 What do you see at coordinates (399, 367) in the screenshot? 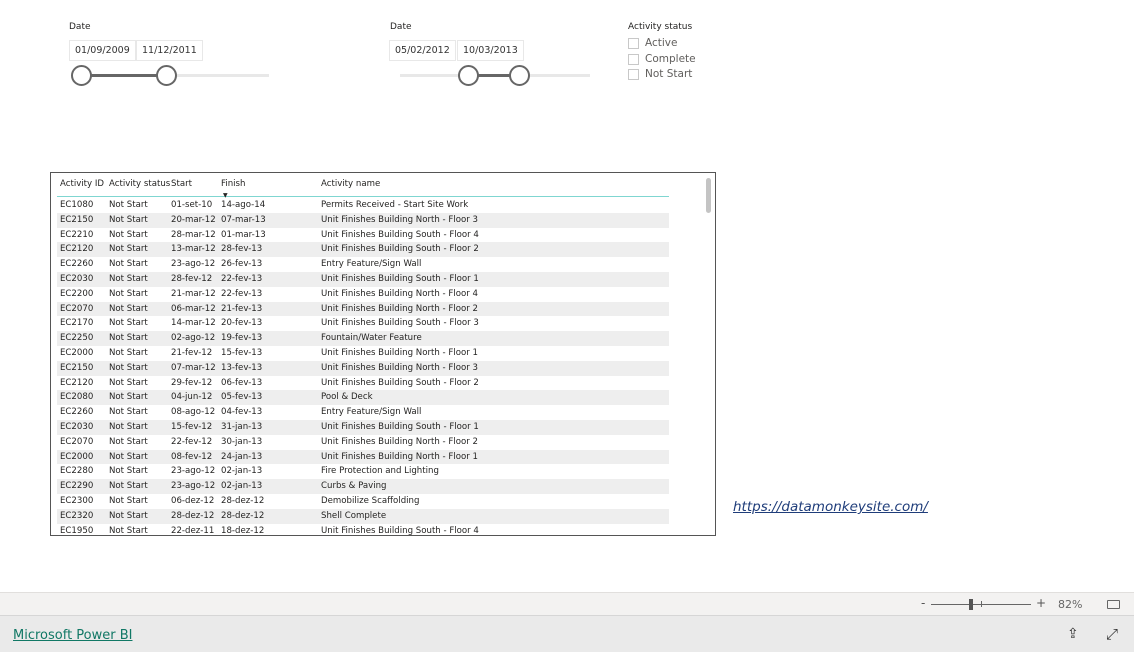
I see `table-cell: Unit Finishes Building North - Floor 3` at bounding box center [399, 367].